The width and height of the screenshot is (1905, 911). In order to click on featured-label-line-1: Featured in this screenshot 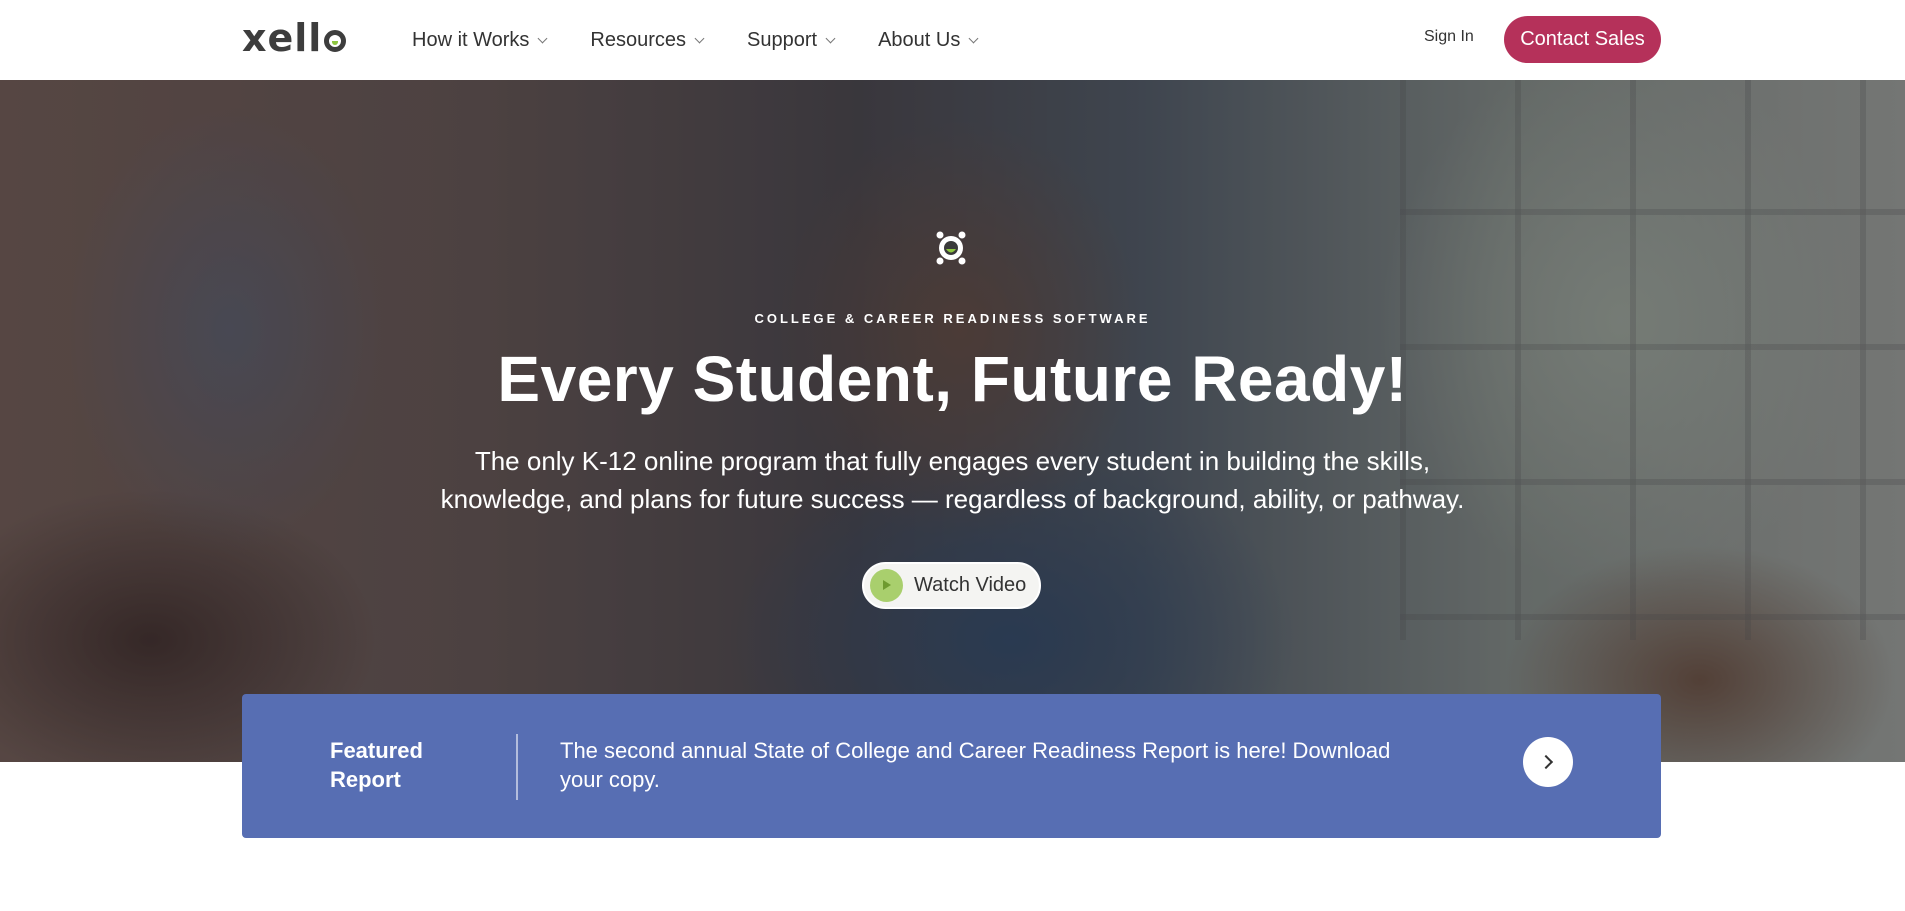, I will do `click(376, 750)`.